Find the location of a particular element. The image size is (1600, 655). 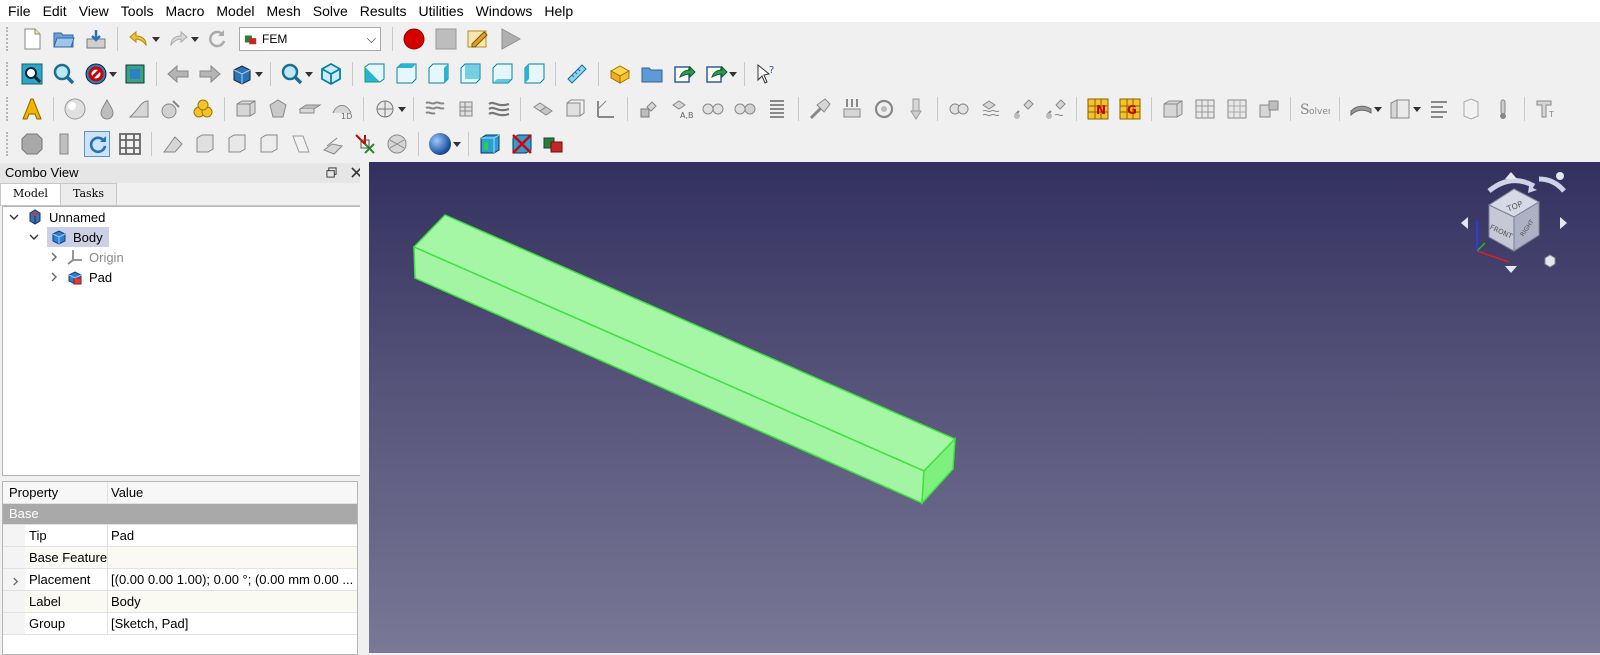

redo-dropdown is located at coordinates (195, 39).